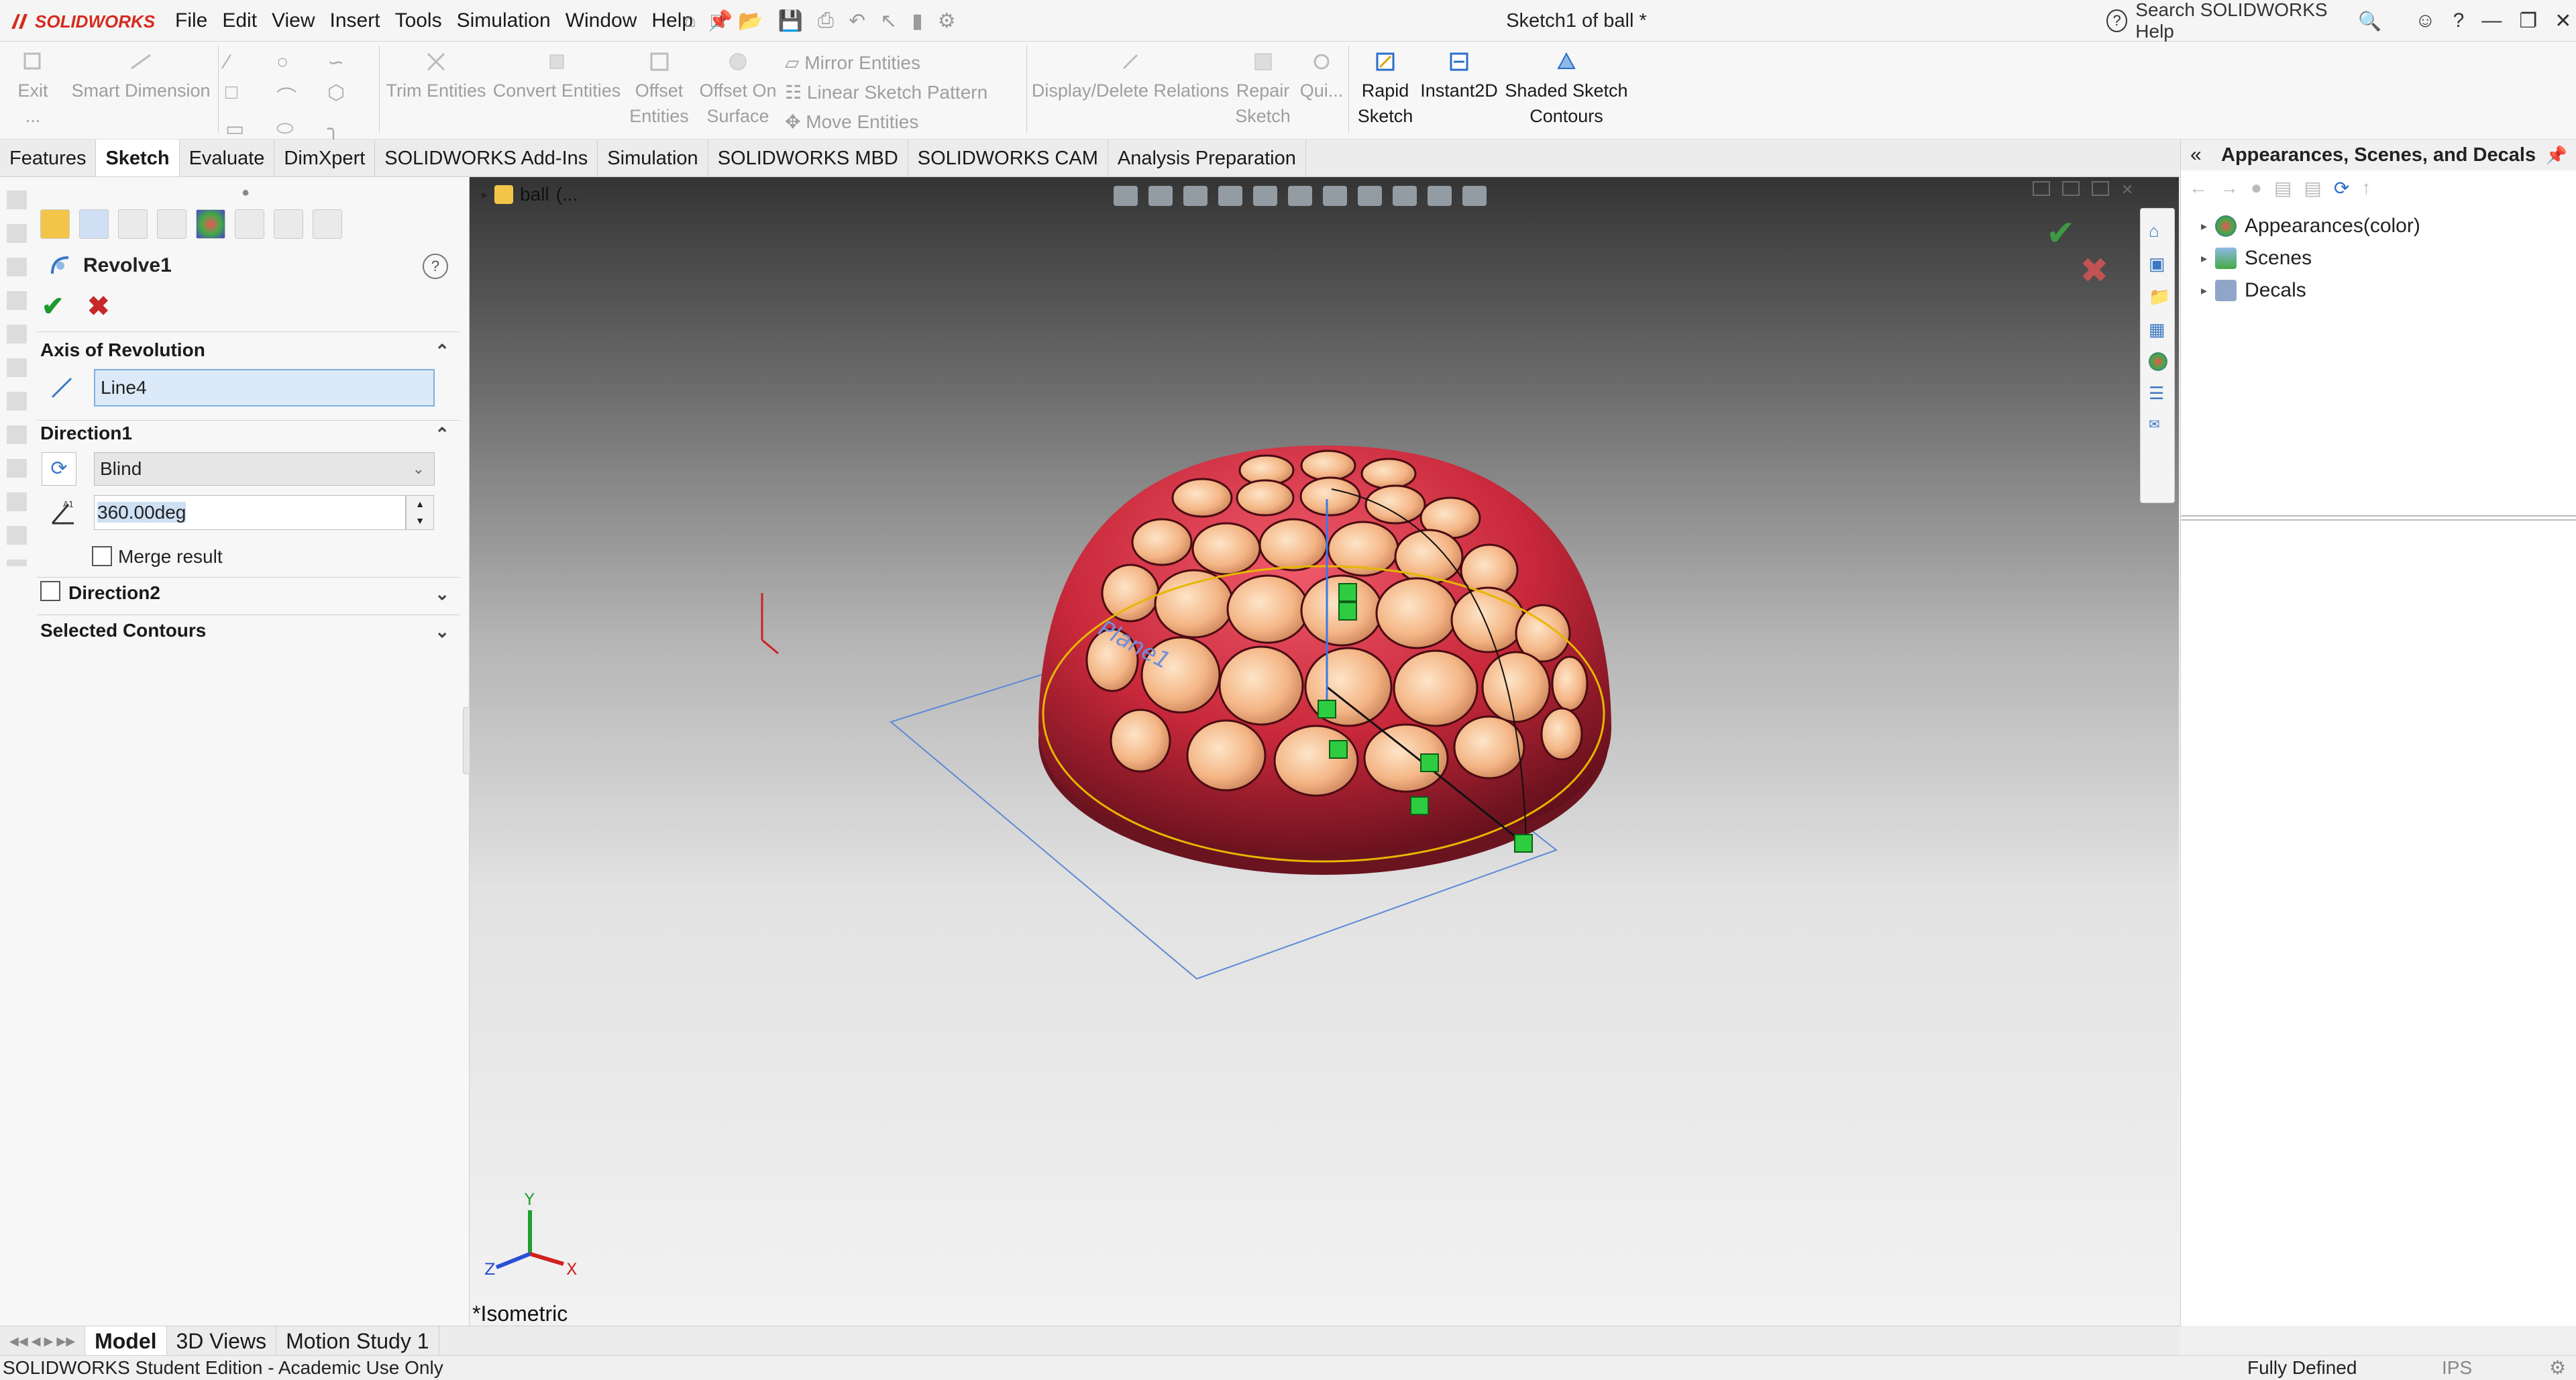 The height and width of the screenshot is (1380, 2576). Describe the element at coordinates (357, 1340) in the screenshot. I see `tab-motion-study-1: Motion Study 1` at that location.